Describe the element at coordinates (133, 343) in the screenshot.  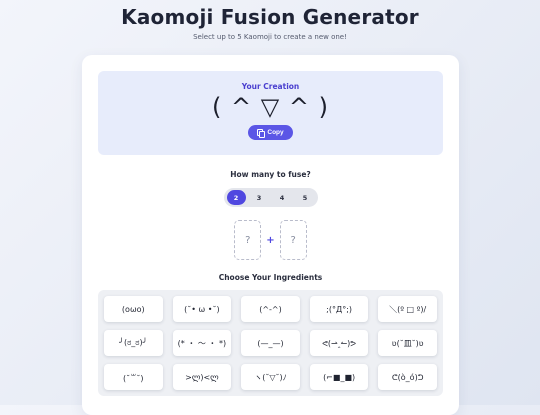
I see `ingredient-item: ╯(ಠ_ಠ)╯` at that location.